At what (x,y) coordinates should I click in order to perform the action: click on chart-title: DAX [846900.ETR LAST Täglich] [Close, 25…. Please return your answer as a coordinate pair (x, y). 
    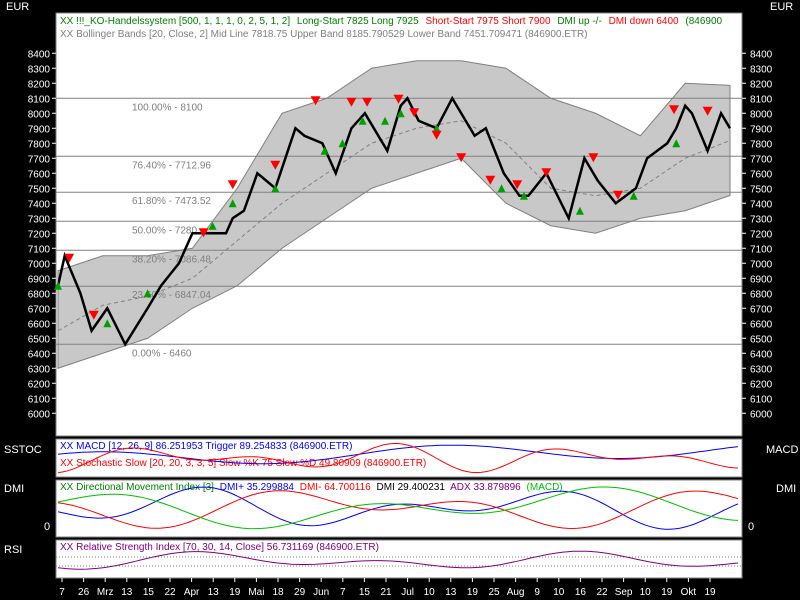
    Looking at the image, I should click on (285, 7).